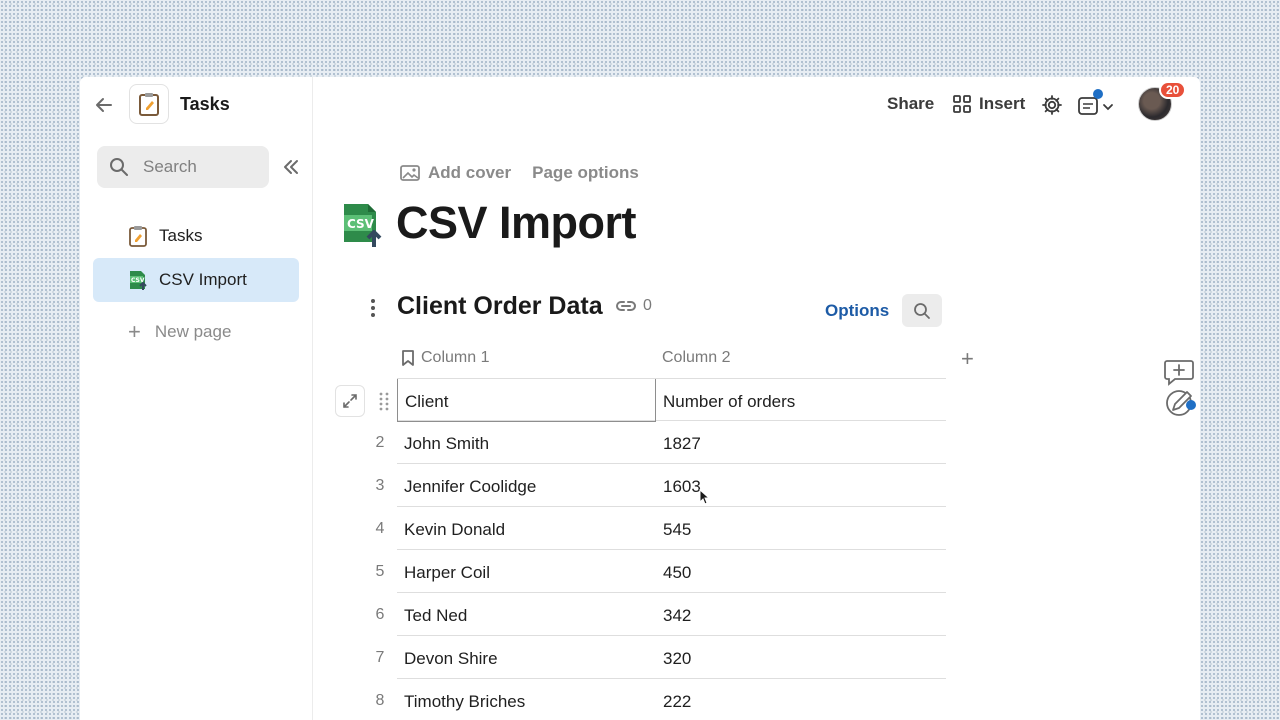 The image size is (1280, 720). Describe the element at coordinates (661, 485) in the screenshot. I see `table-row: 3 Jennifer Coolidge 1603` at that location.